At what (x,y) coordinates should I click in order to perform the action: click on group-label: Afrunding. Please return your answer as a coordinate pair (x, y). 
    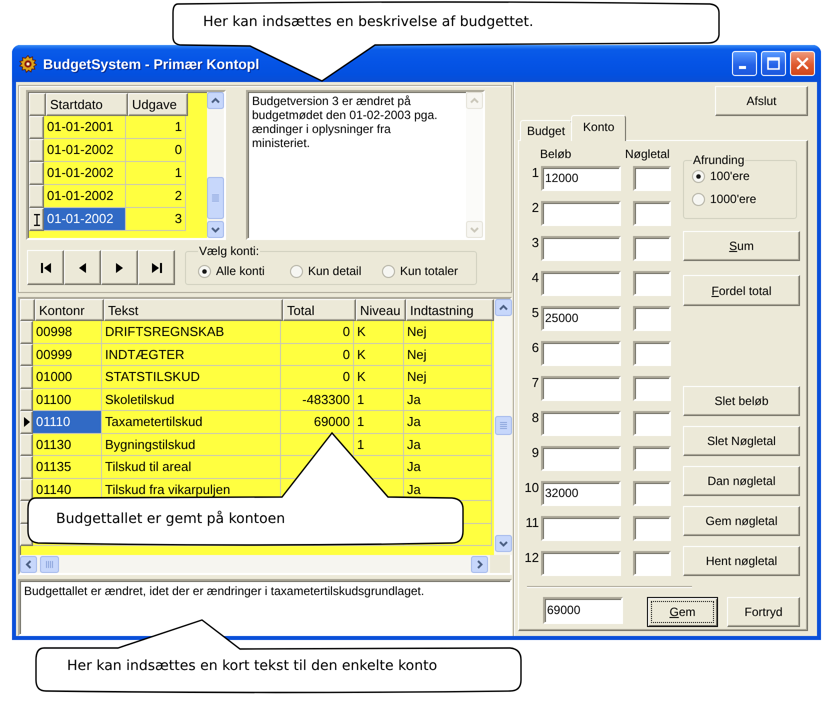
    Looking at the image, I should click on (719, 160).